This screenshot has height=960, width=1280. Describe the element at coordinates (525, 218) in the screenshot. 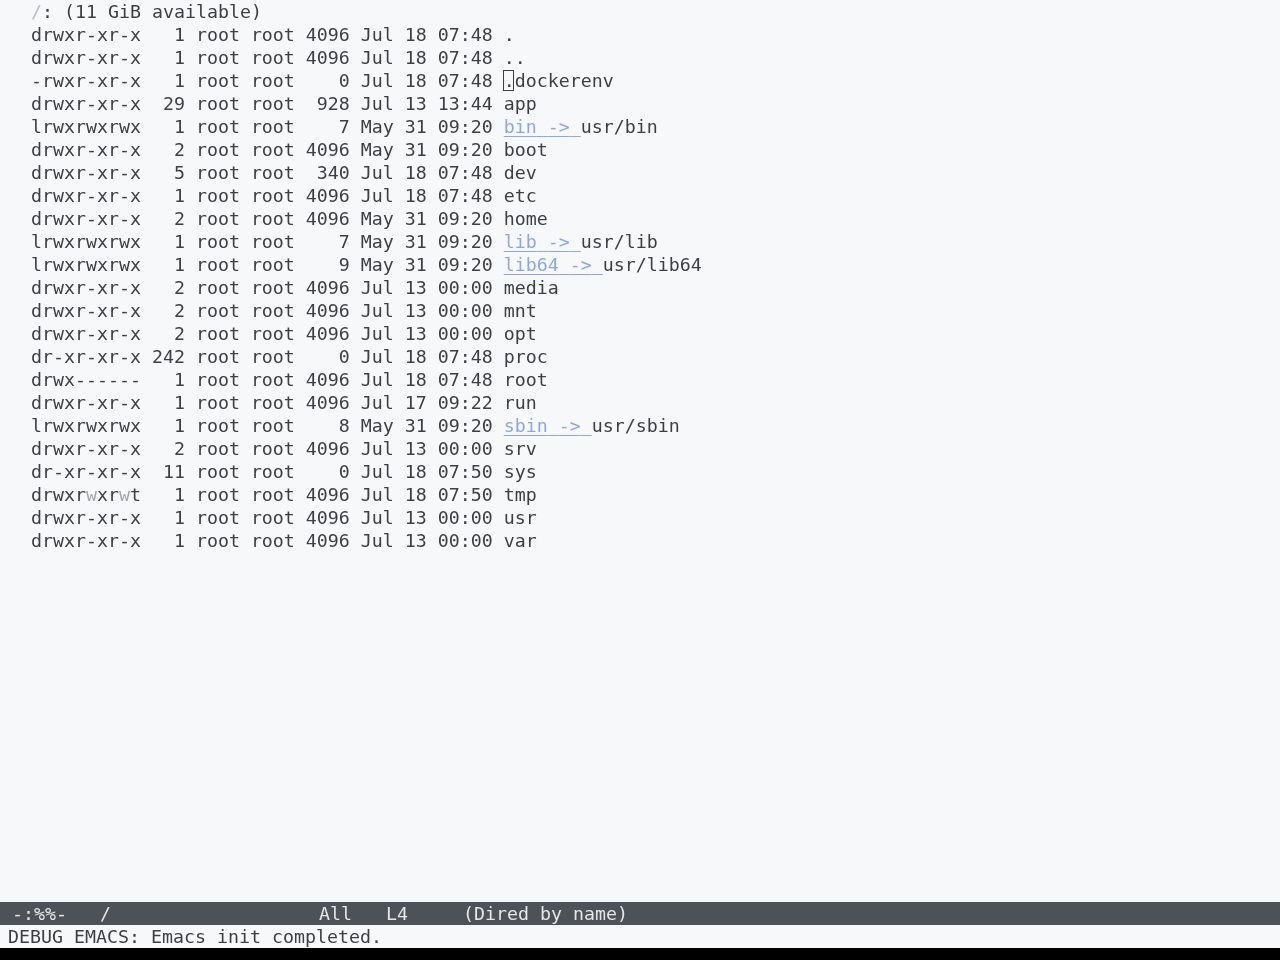

I see `file-name: home` at that location.